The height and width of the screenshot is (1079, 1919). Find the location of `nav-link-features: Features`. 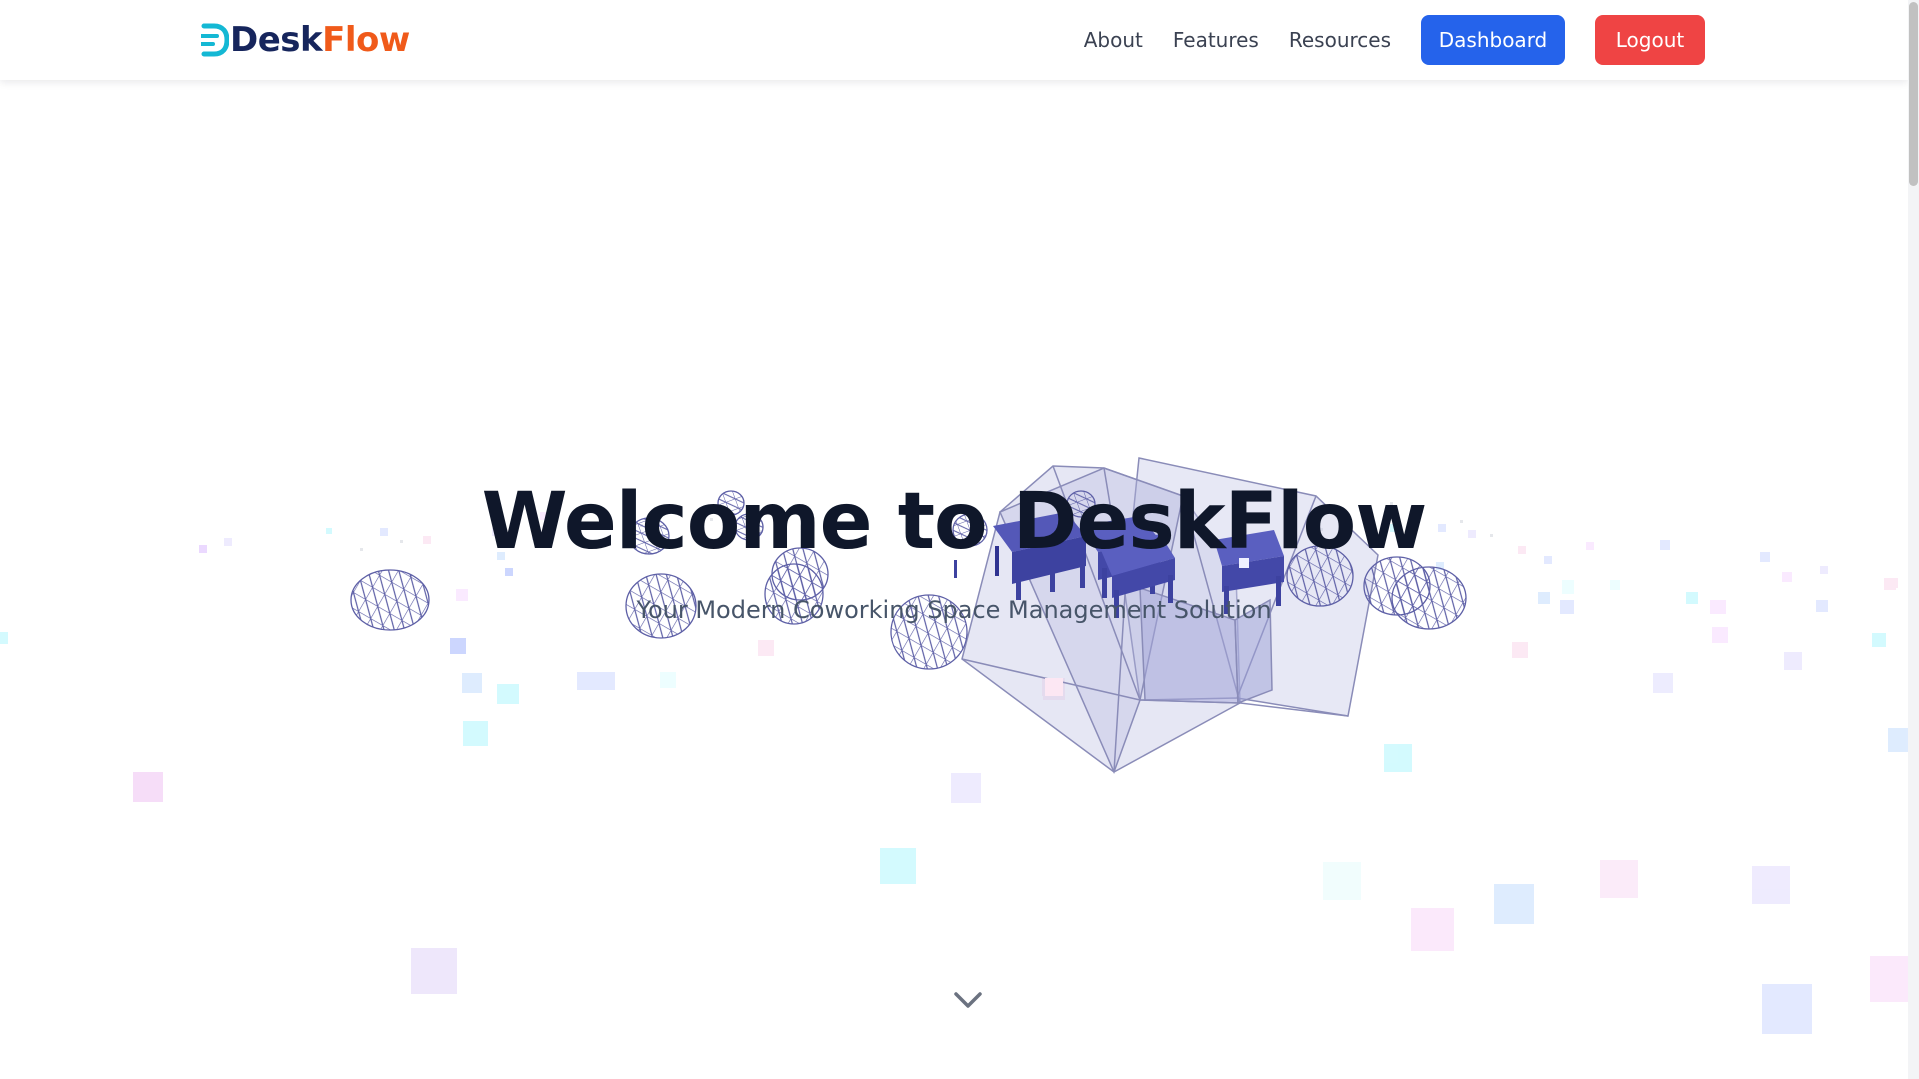

nav-link-features: Features is located at coordinates (1216, 40).